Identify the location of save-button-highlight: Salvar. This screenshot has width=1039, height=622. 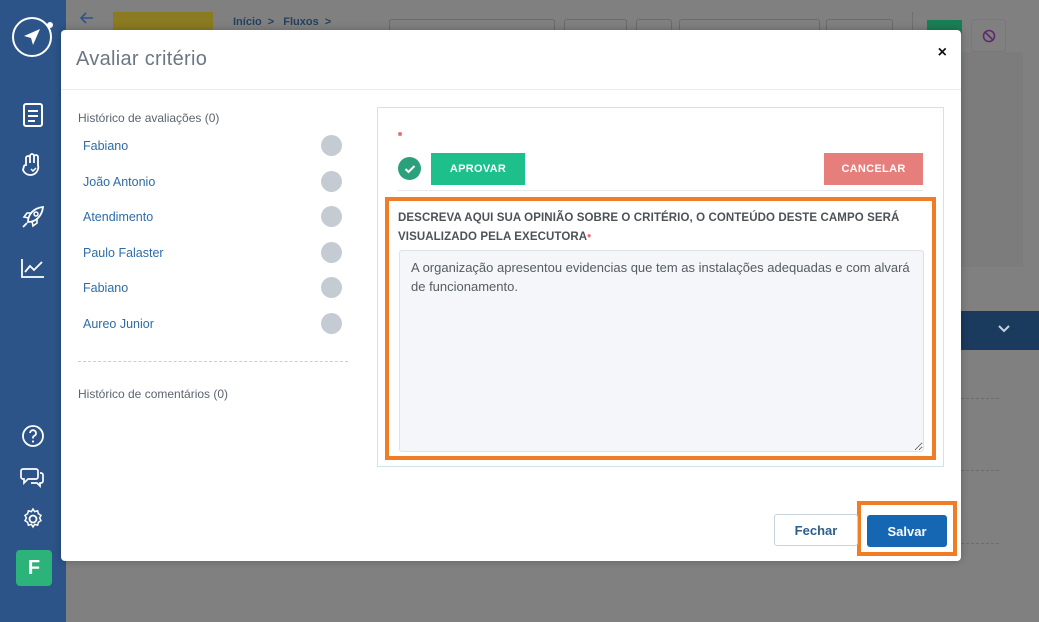
(907, 528).